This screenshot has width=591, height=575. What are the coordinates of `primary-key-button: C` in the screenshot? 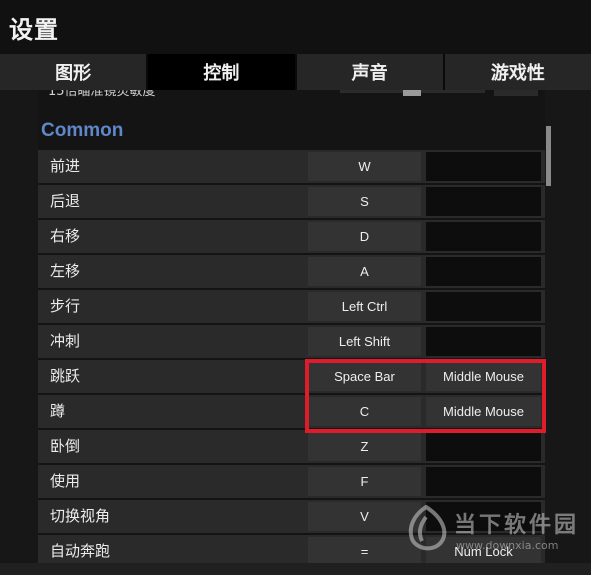 It's located at (364, 411).